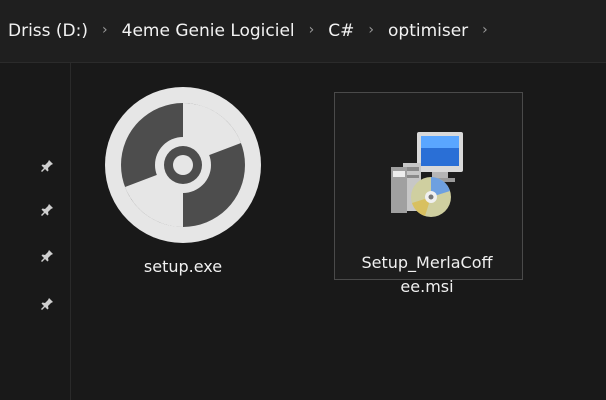  Describe the element at coordinates (427, 174) in the screenshot. I see `installer-icon` at that location.